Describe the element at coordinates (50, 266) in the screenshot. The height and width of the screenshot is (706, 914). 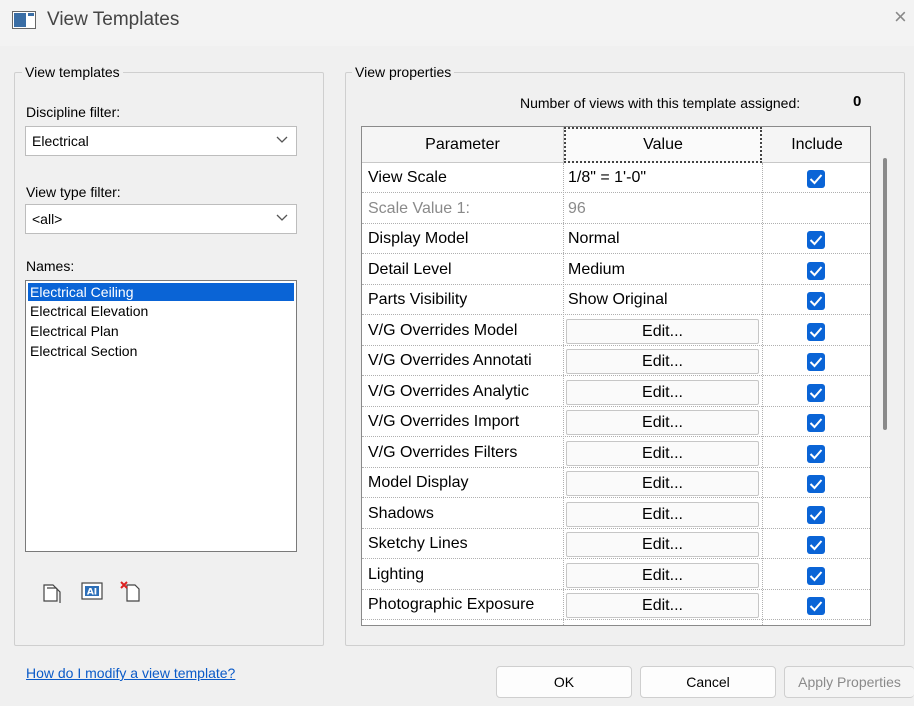
I see `names-label: Names:` at that location.